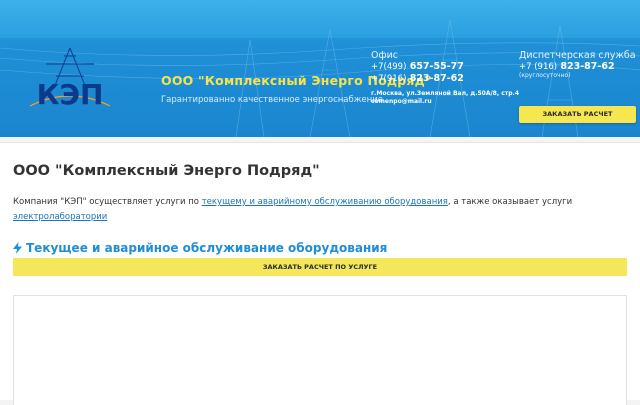 This screenshot has width=640, height=405. I want to click on office-phone-2: +7(916) 823-87-62, so click(445, 79).